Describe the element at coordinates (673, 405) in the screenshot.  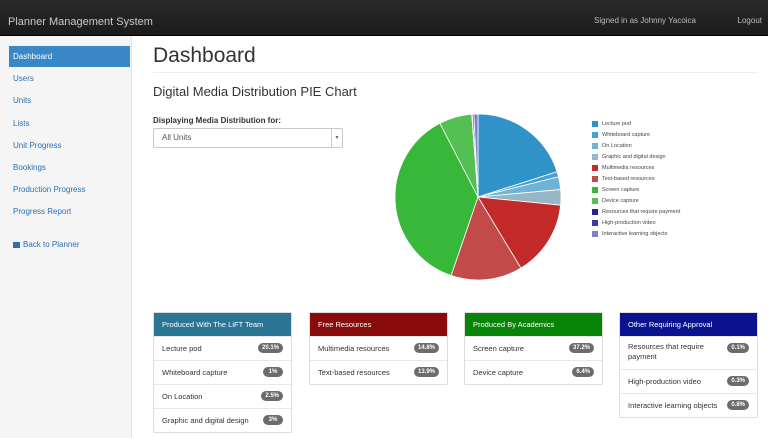
I see `item-label: Interactive learning objects` at that location.